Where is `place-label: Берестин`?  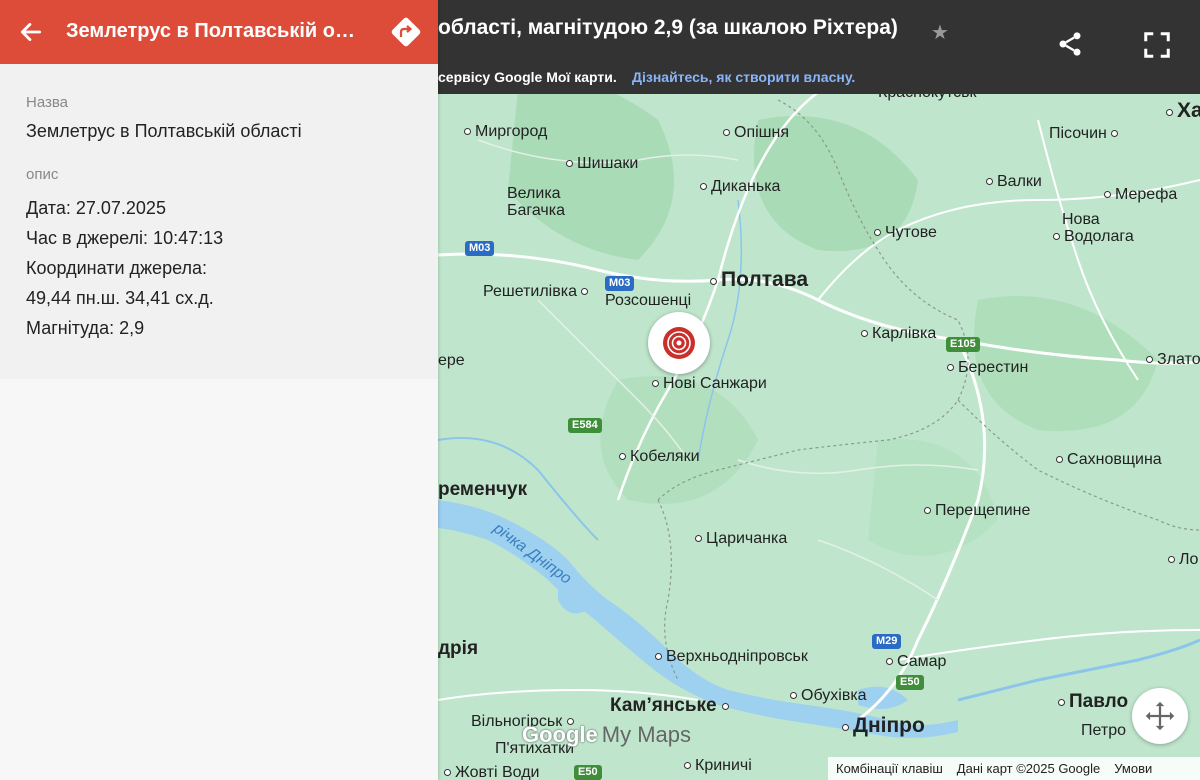 place-label: Берестин is located at coordinates (993, 367).